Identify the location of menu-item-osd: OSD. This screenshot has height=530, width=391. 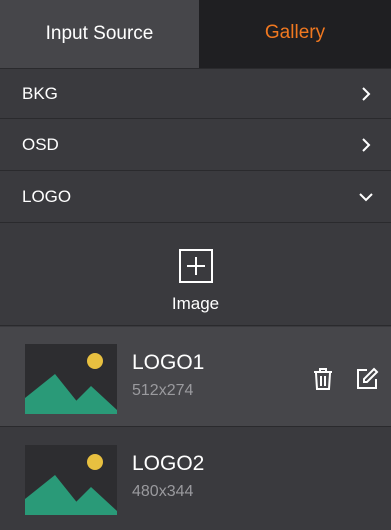
(195, 145).